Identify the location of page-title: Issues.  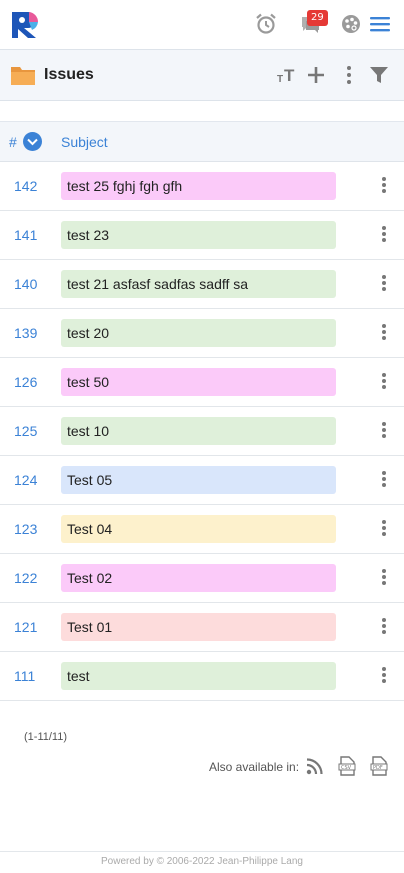
(69, 74).